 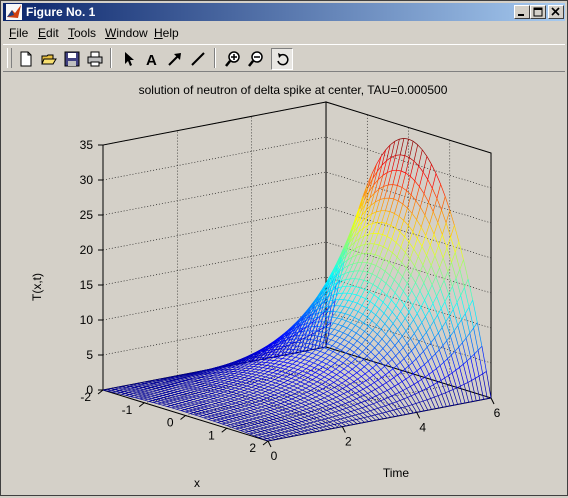 What do you see at coordinates (282, 59) in the screenshot?
I see `rotate-3d-button` at bounding box center [282, 59].